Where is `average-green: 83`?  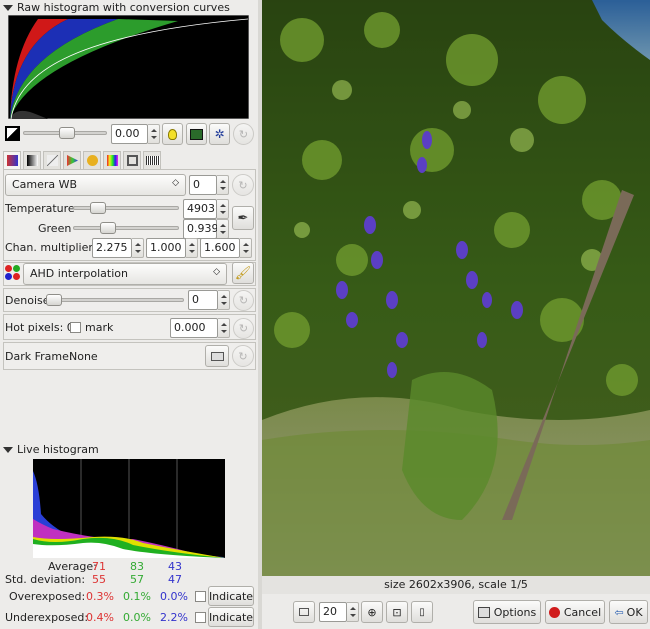
average-green: 83 is located at coordinates (137, 566).